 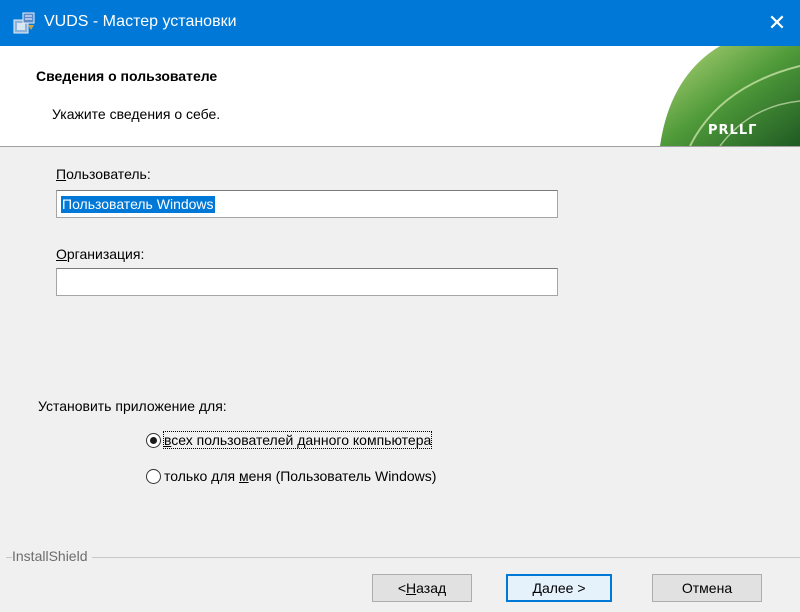 I want to click on org-label-accel: О, so click(x=61, y=254).